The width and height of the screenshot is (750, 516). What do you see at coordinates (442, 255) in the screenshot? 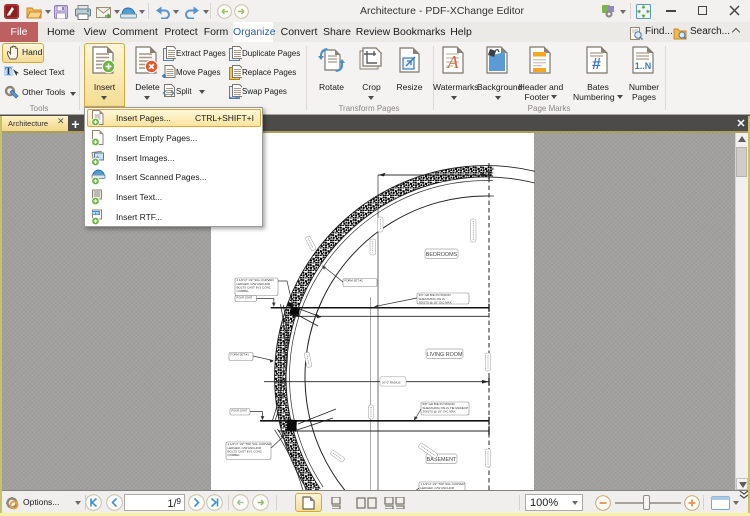
I see `svg-text: BEDROOMS` at bounding box center [442, 255].